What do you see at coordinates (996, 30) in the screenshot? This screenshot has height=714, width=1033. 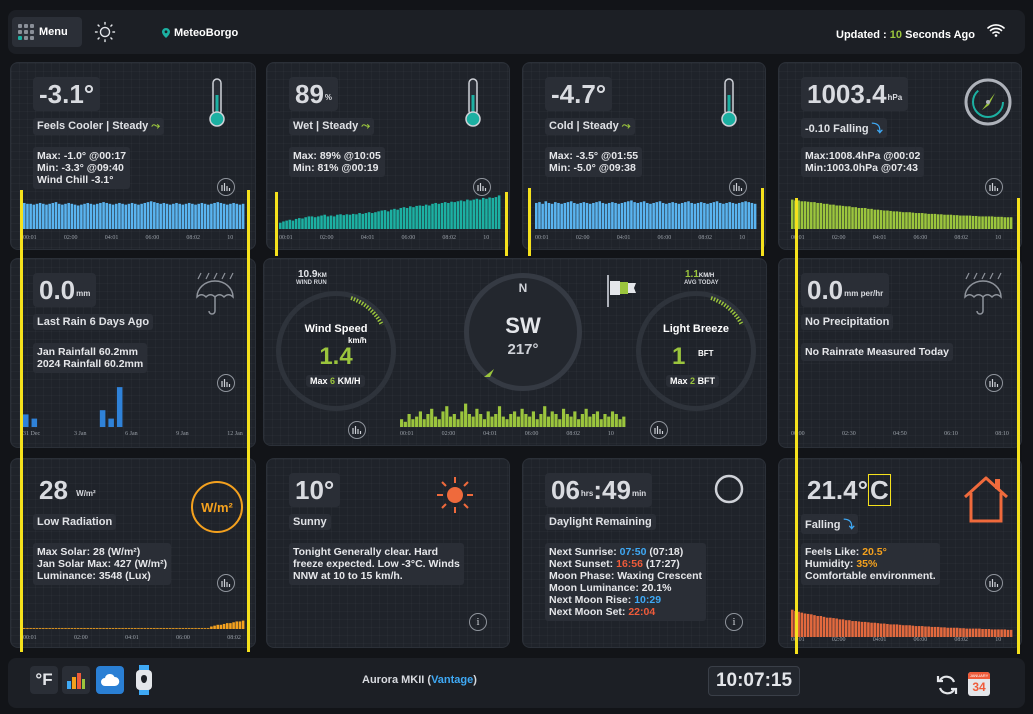 I see `wifi-icon` at bounding box center [996, 30].